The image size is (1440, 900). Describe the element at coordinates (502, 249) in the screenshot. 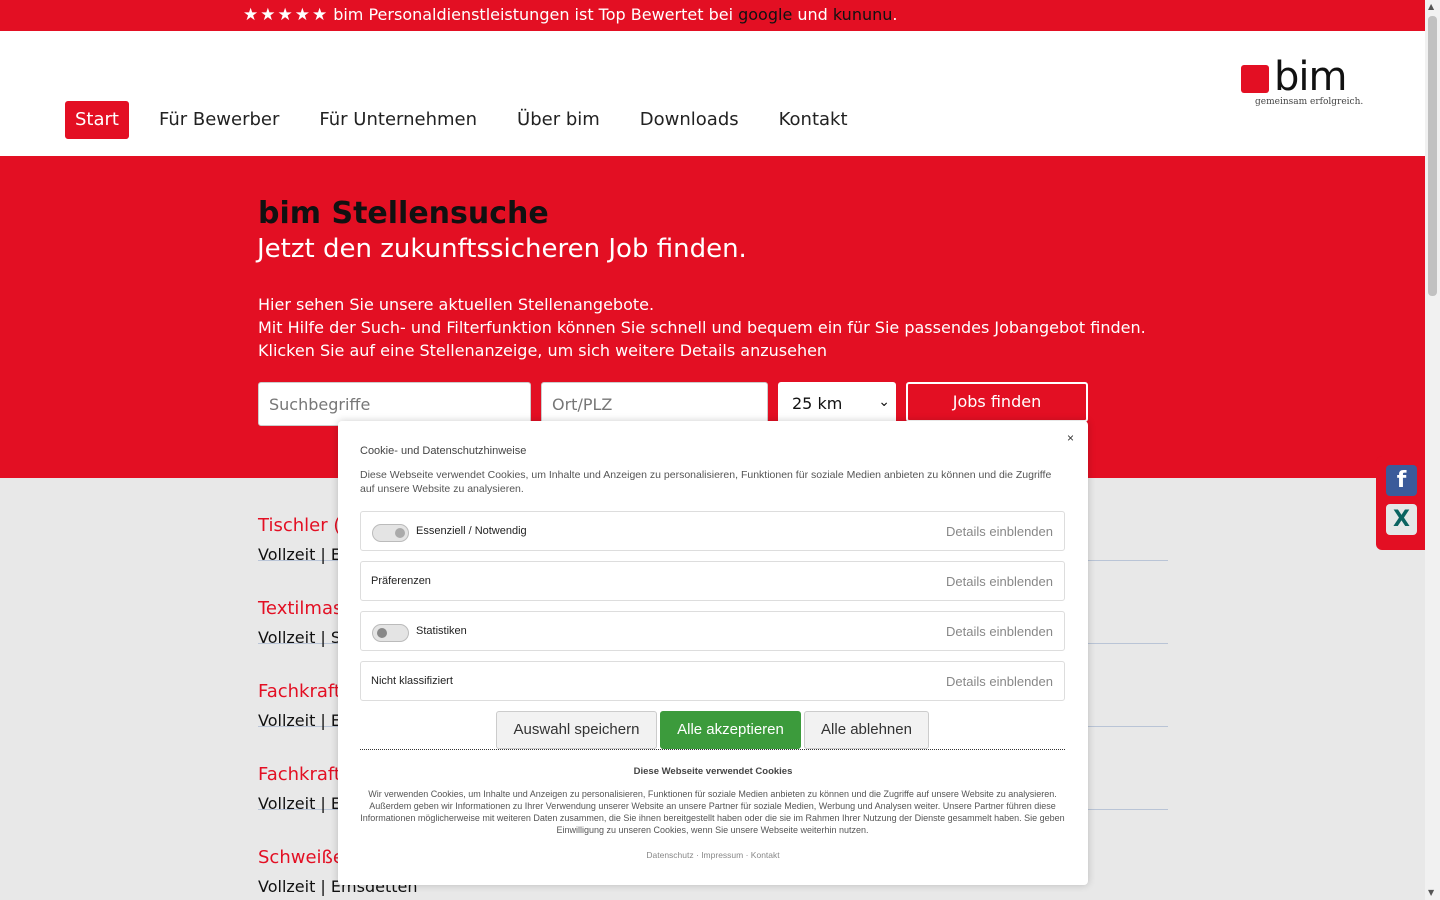

I see `page-subtitle: Jetzt den zukunftssicheren Job finden.` at that location.